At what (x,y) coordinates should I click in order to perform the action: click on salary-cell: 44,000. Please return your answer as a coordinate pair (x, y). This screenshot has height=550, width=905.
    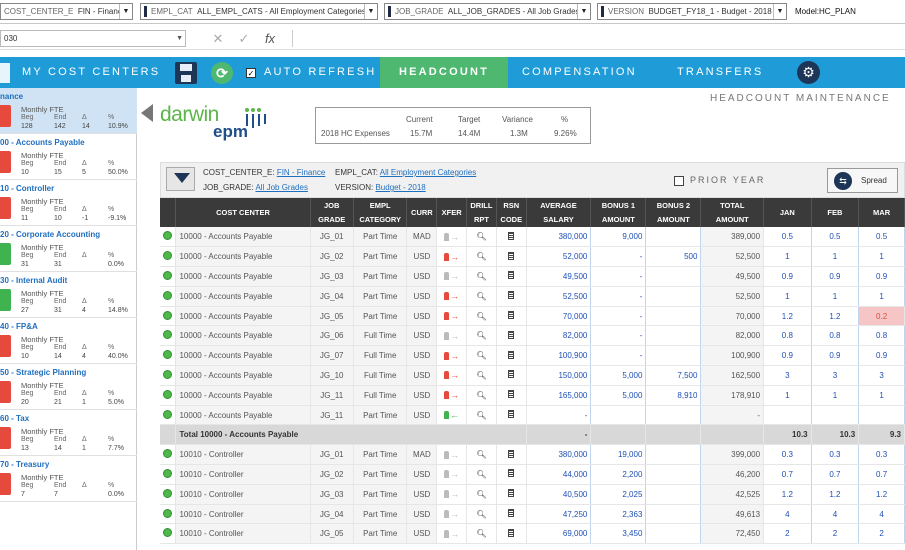
    Looking at the image, I should click on (559, 474).